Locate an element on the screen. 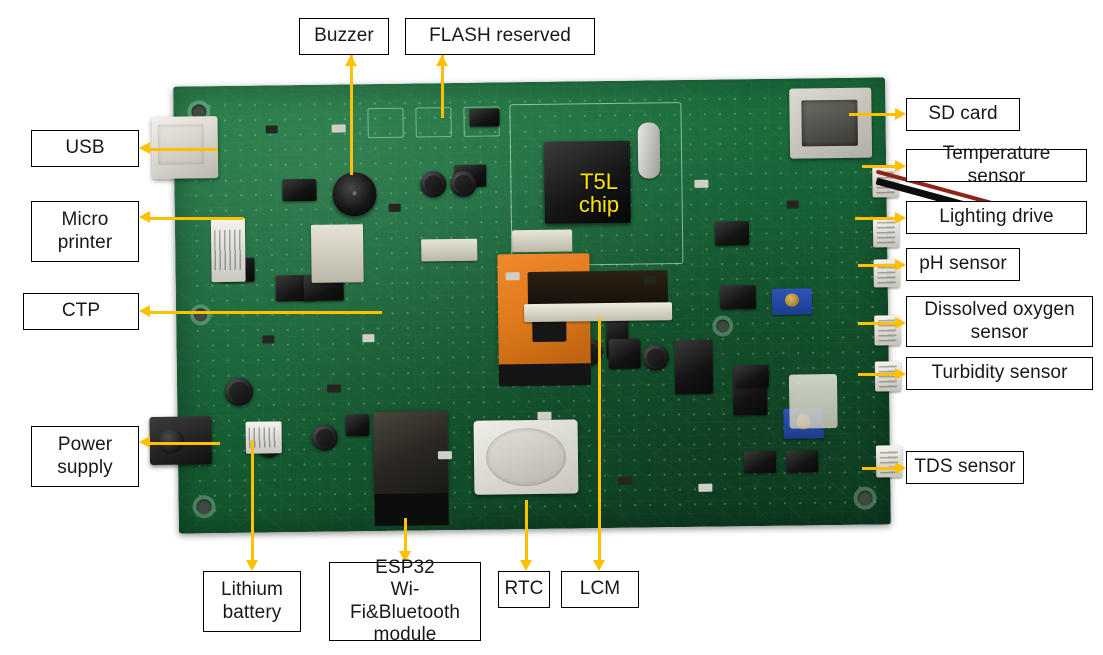  callout-lcm: LCM is located at coordinates (600, 589).